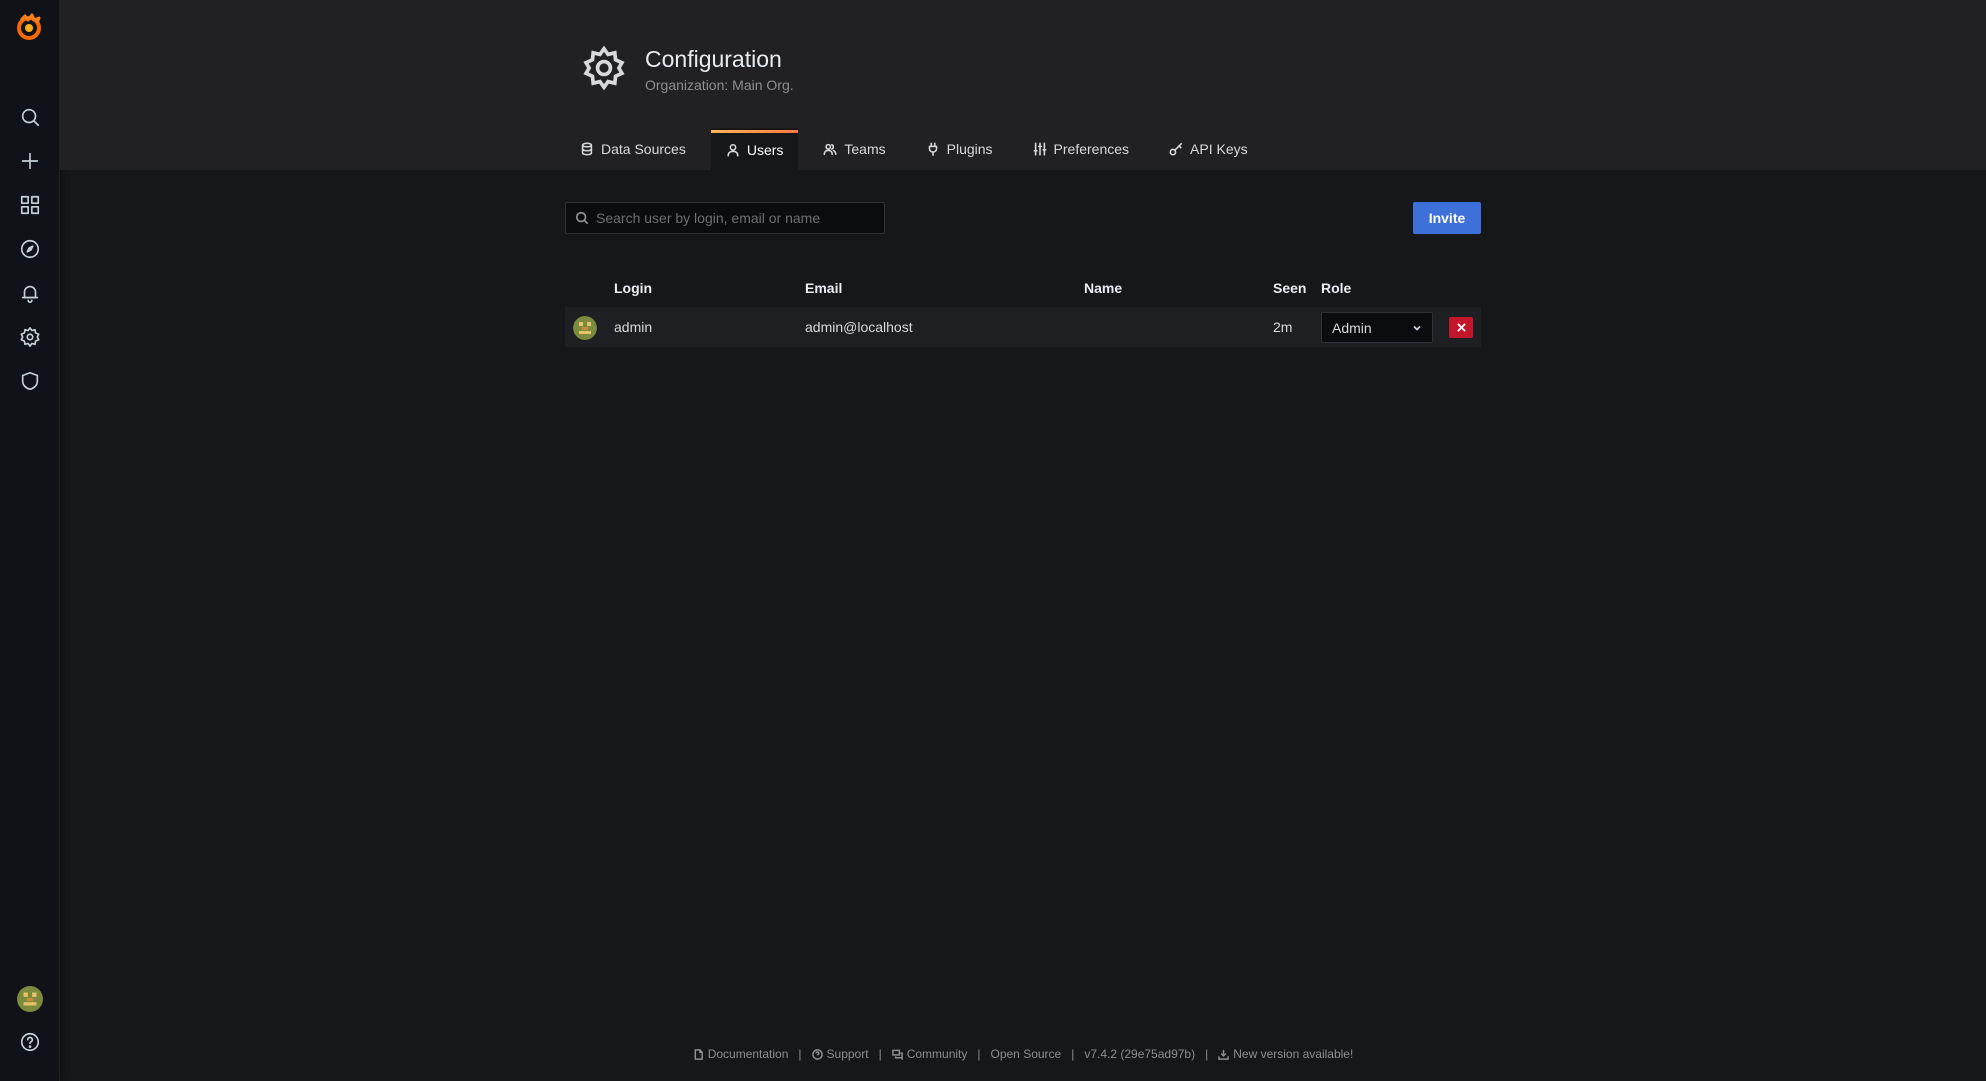 The height and width of the screenshot is (1081, 1986). What do you see at coordinates (1377, 327) in the screenshot?
I see `role-select: Admin` at bounding box center [1377, 327].